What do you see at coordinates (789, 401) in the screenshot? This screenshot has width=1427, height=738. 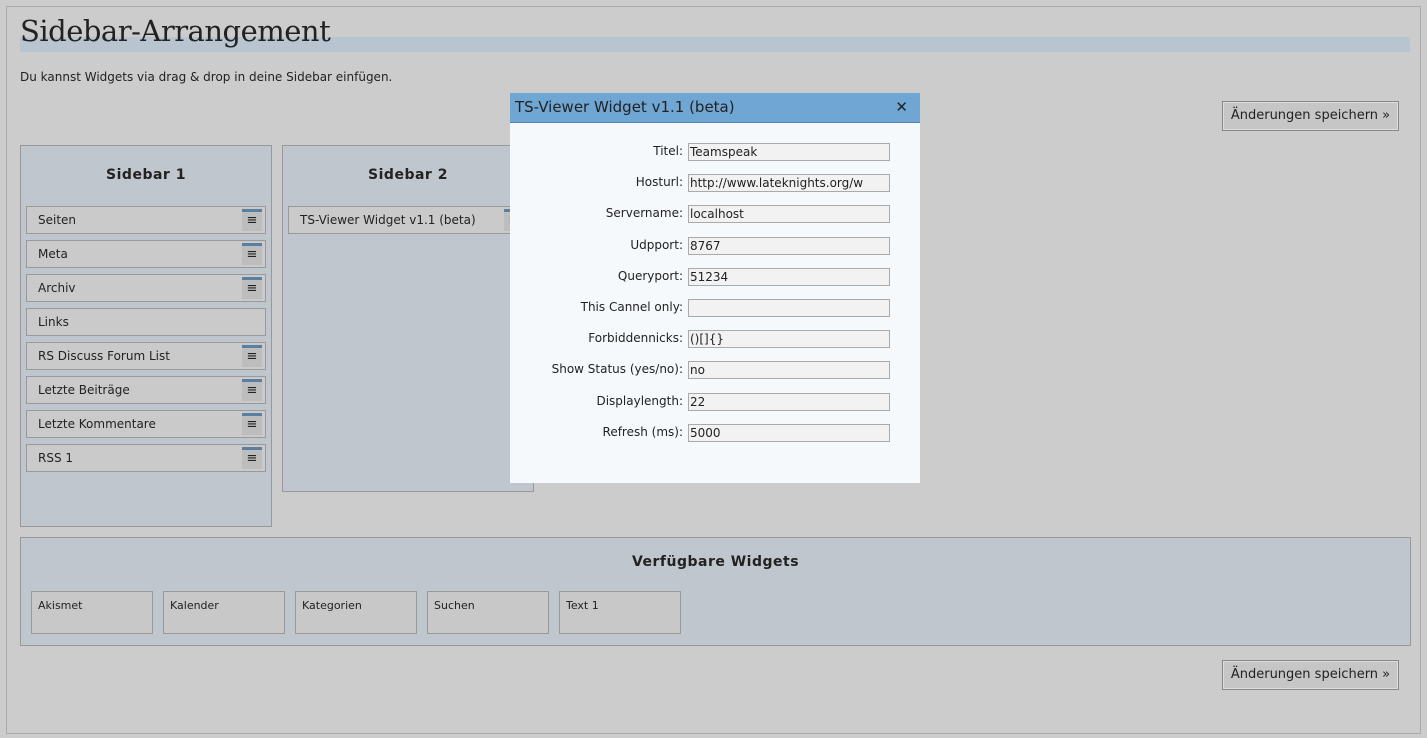 I see `field-input: 22` at bounding box center [789, 401].